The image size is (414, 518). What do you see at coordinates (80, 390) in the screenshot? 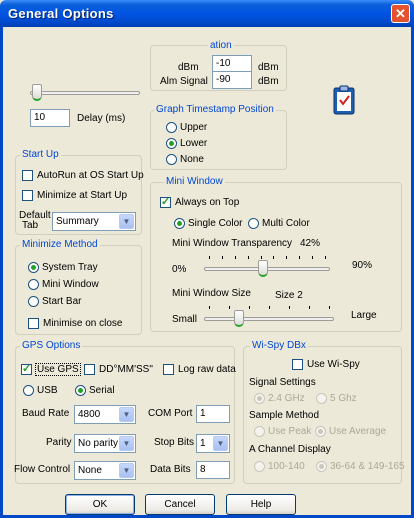
I see `serial-radio` at bounding box center [80, 390].